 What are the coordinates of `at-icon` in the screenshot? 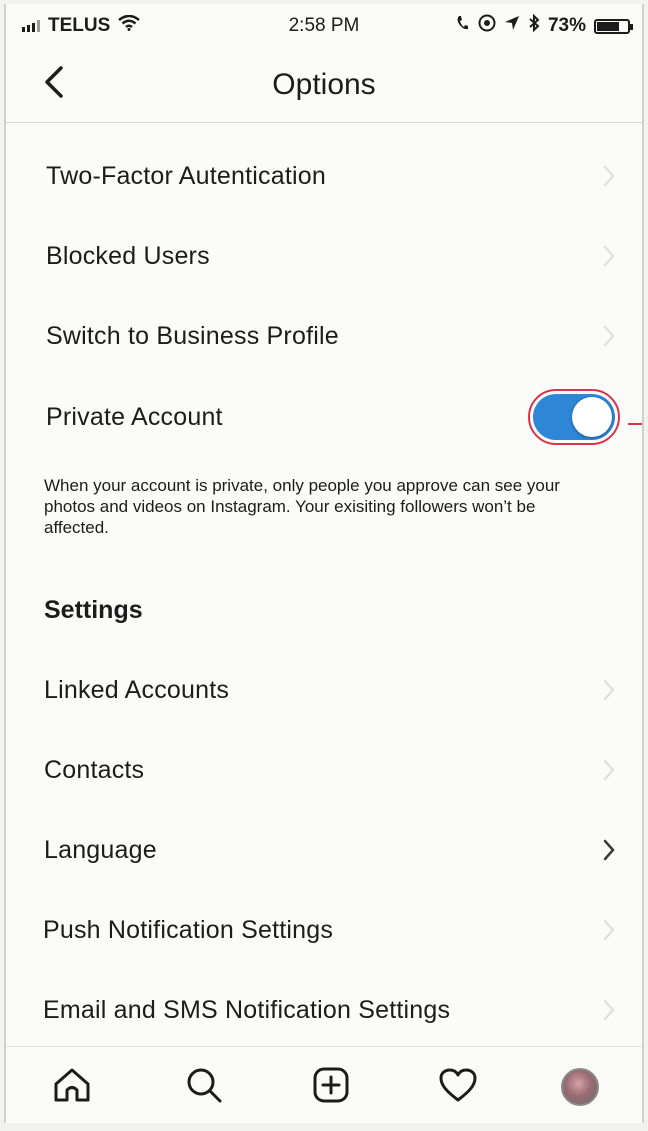 It's located at (487, 26).